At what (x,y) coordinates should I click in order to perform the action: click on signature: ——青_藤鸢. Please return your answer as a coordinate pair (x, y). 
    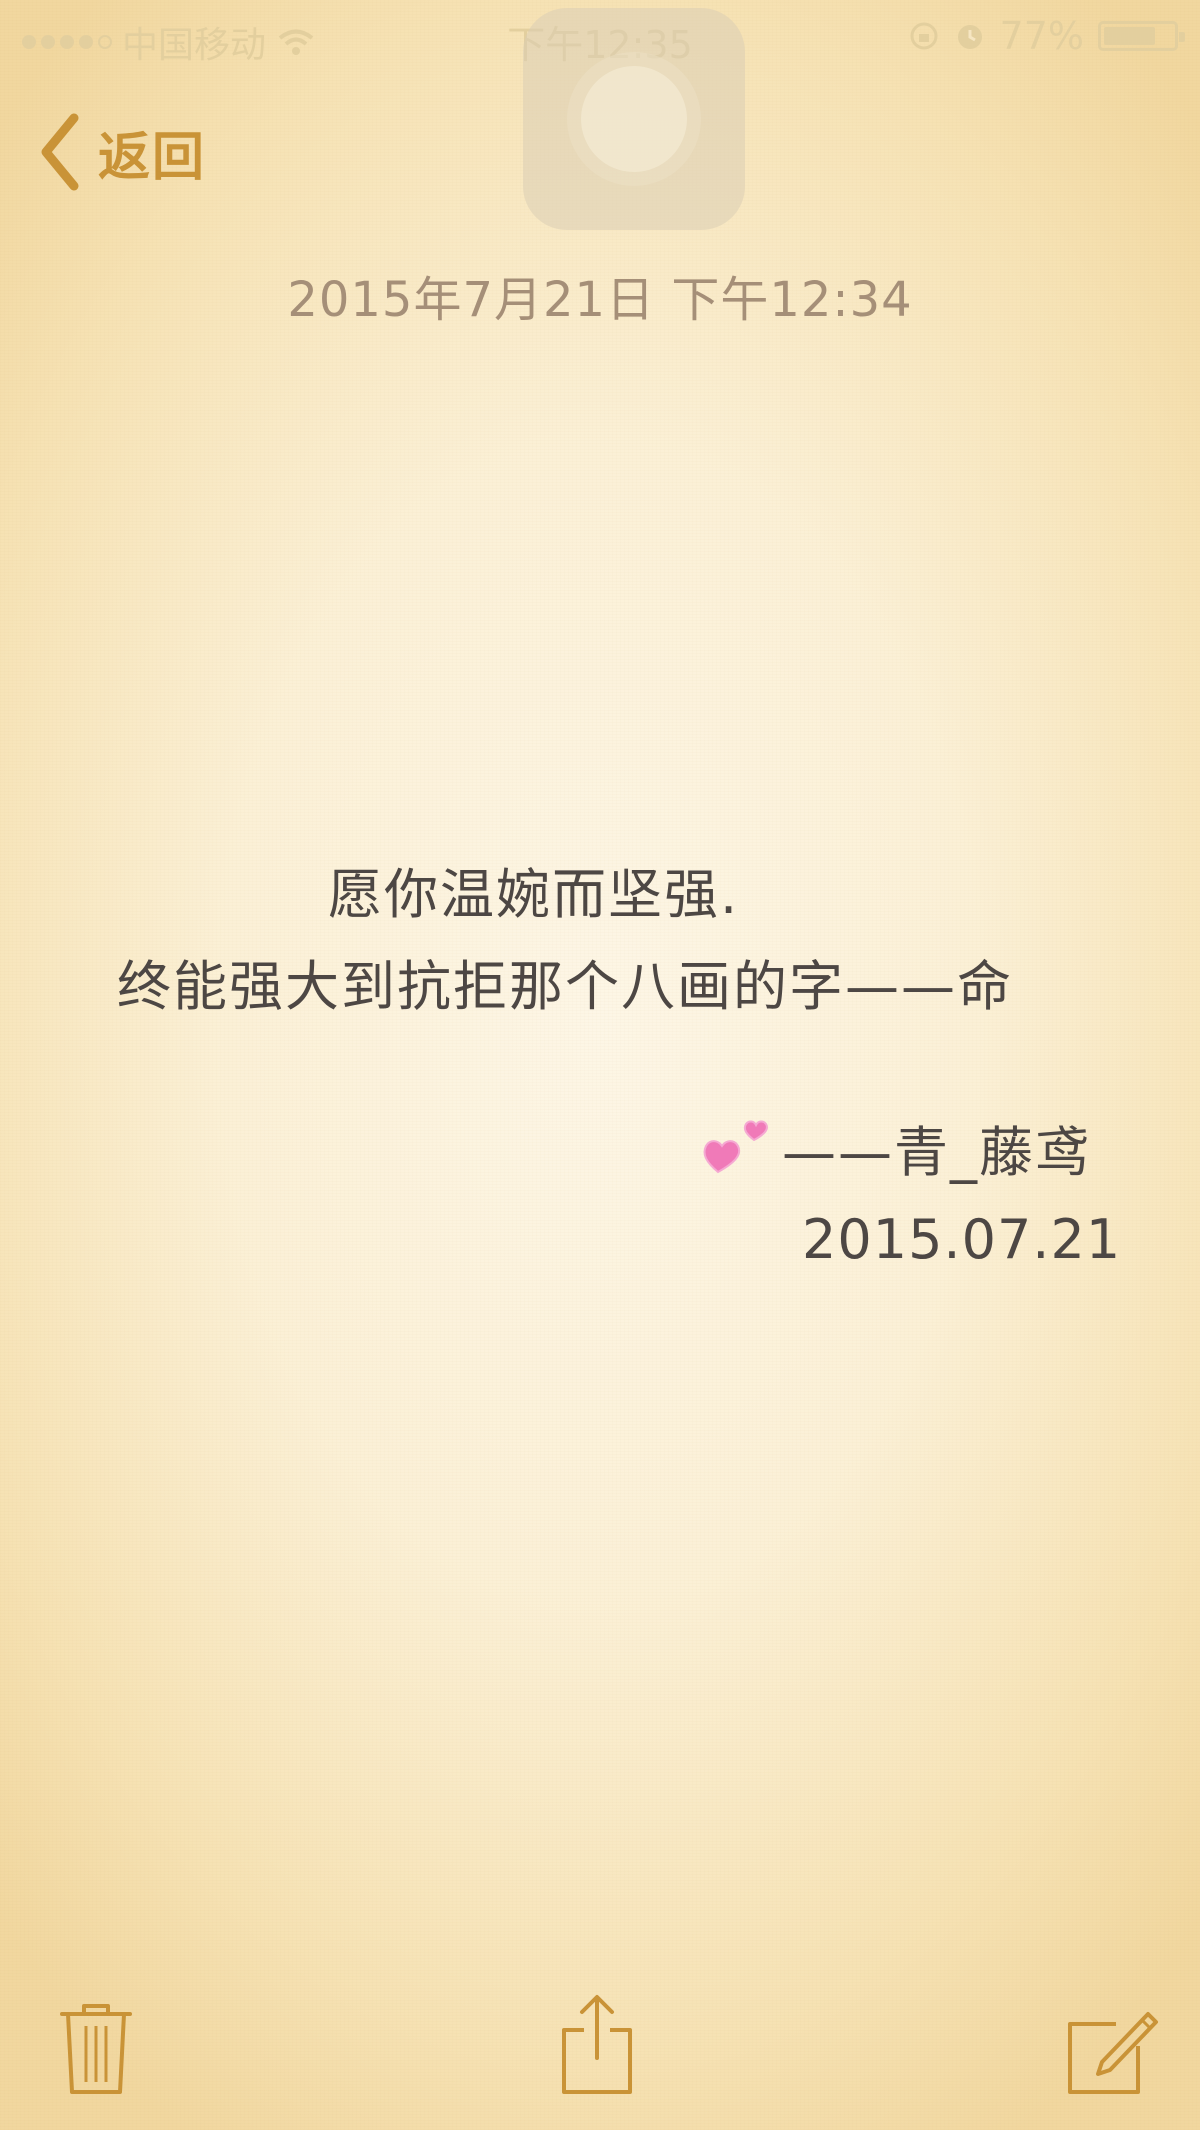
    Looking at the image, I should click on (895, 1147).